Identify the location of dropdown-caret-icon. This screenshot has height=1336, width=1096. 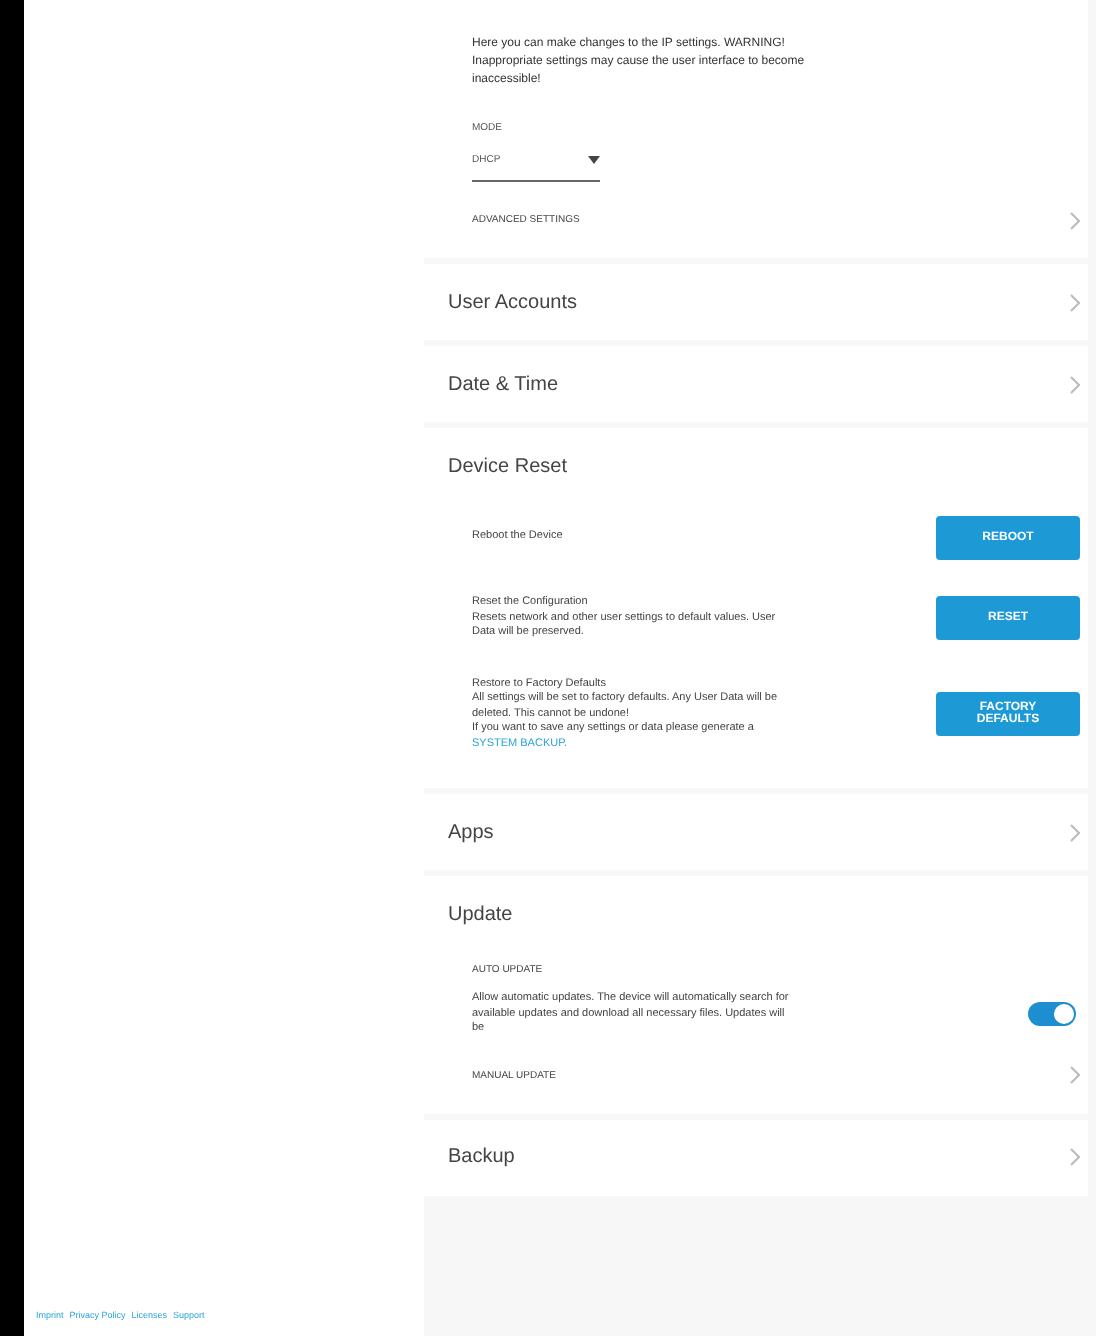
(594, 160).